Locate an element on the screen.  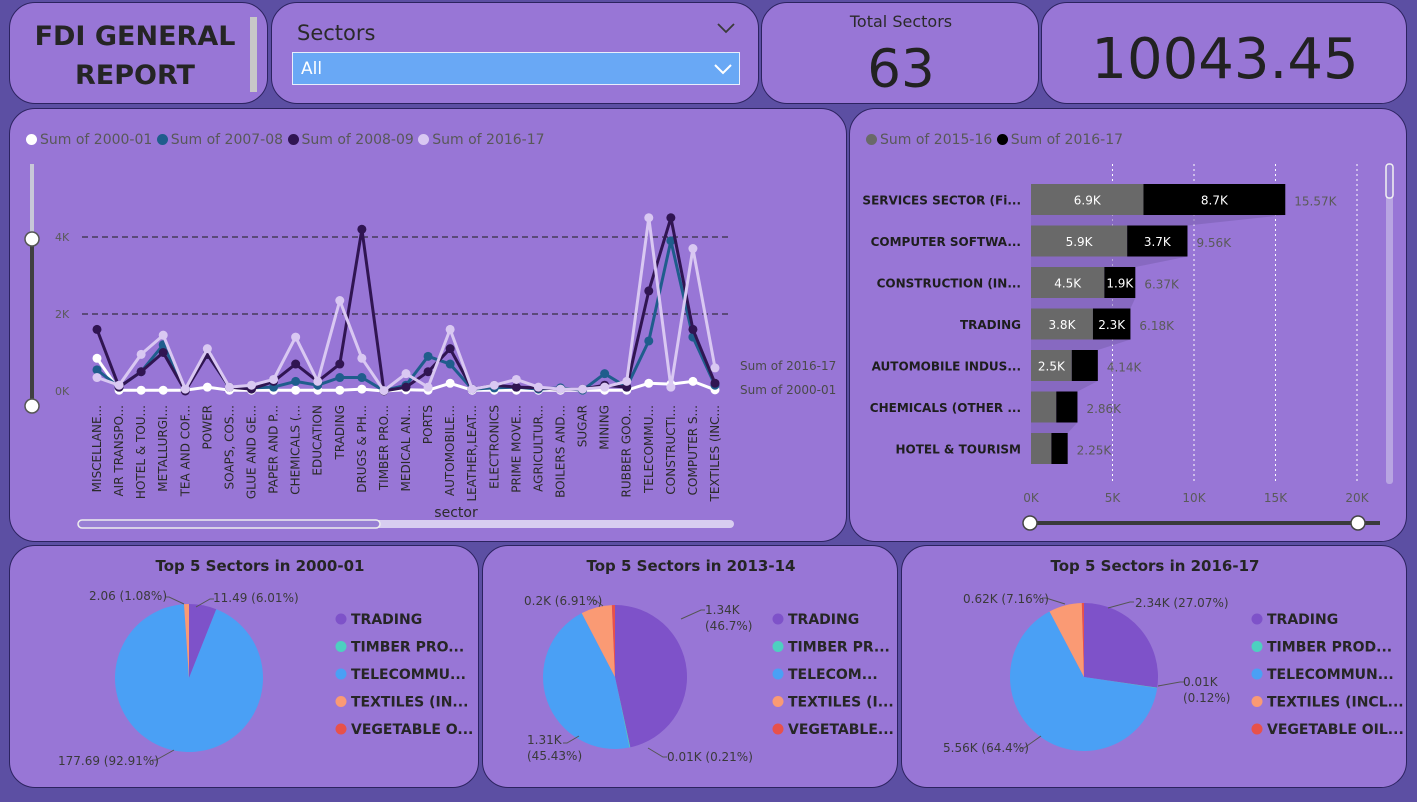
y-tick-label: 4K is located at coordinates (62, 237).